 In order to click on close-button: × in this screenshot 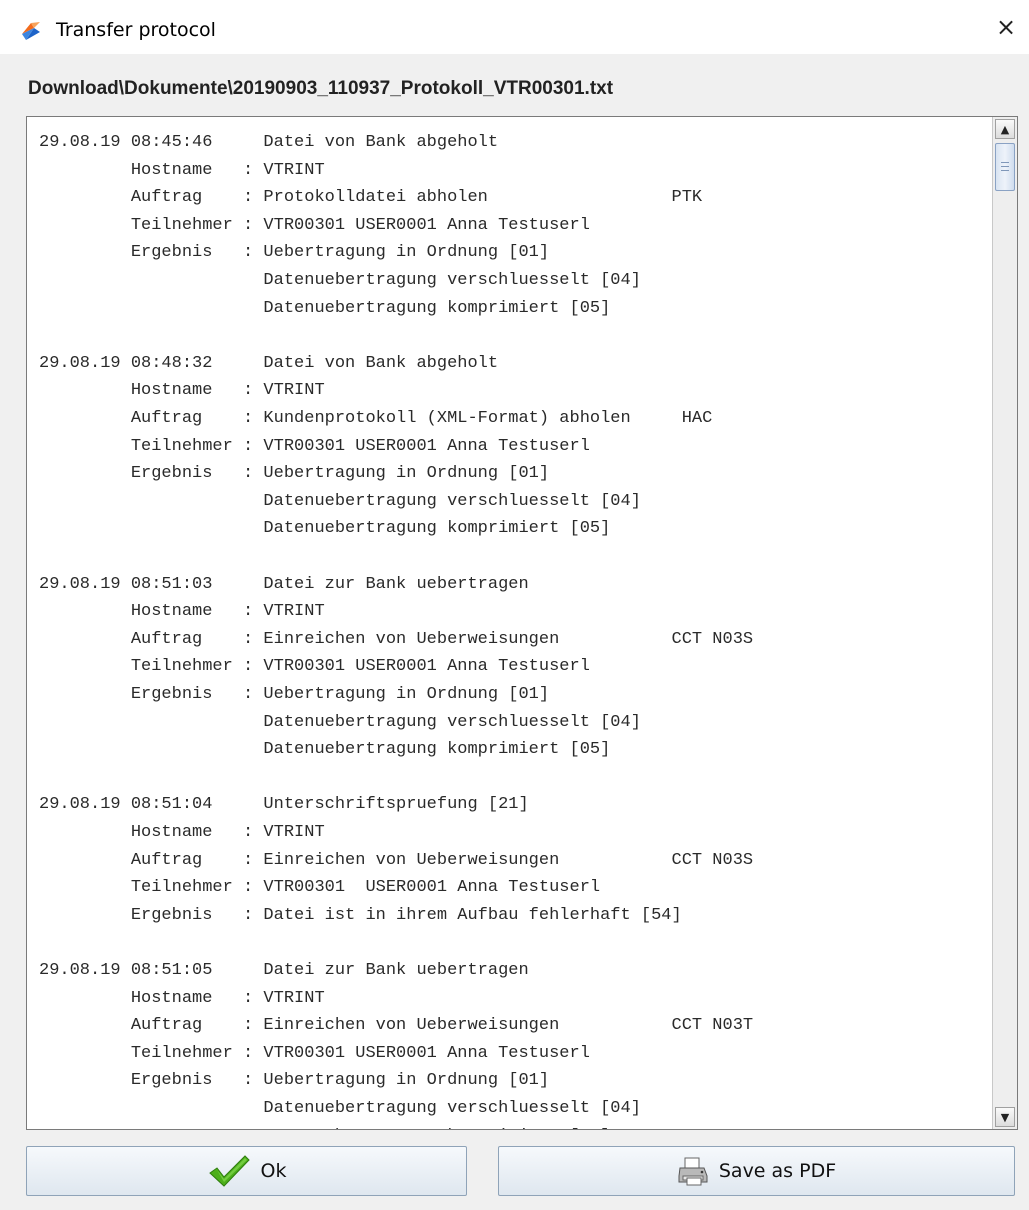, I will do `click(1006, 27)`.